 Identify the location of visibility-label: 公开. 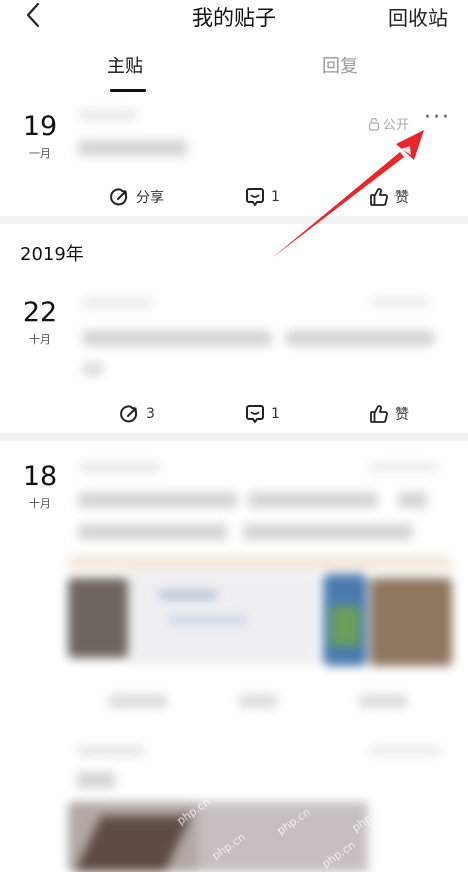
(388, 123).